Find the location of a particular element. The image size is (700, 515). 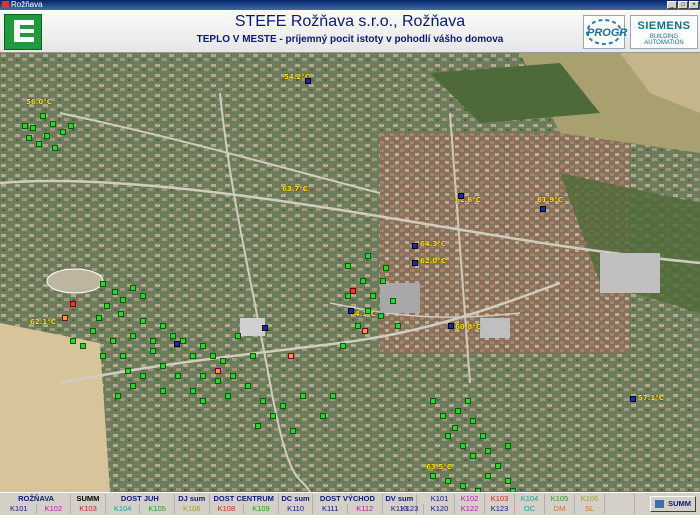

window-titlebar: Rožňava _ □ × is located at coordinates (350, 5).